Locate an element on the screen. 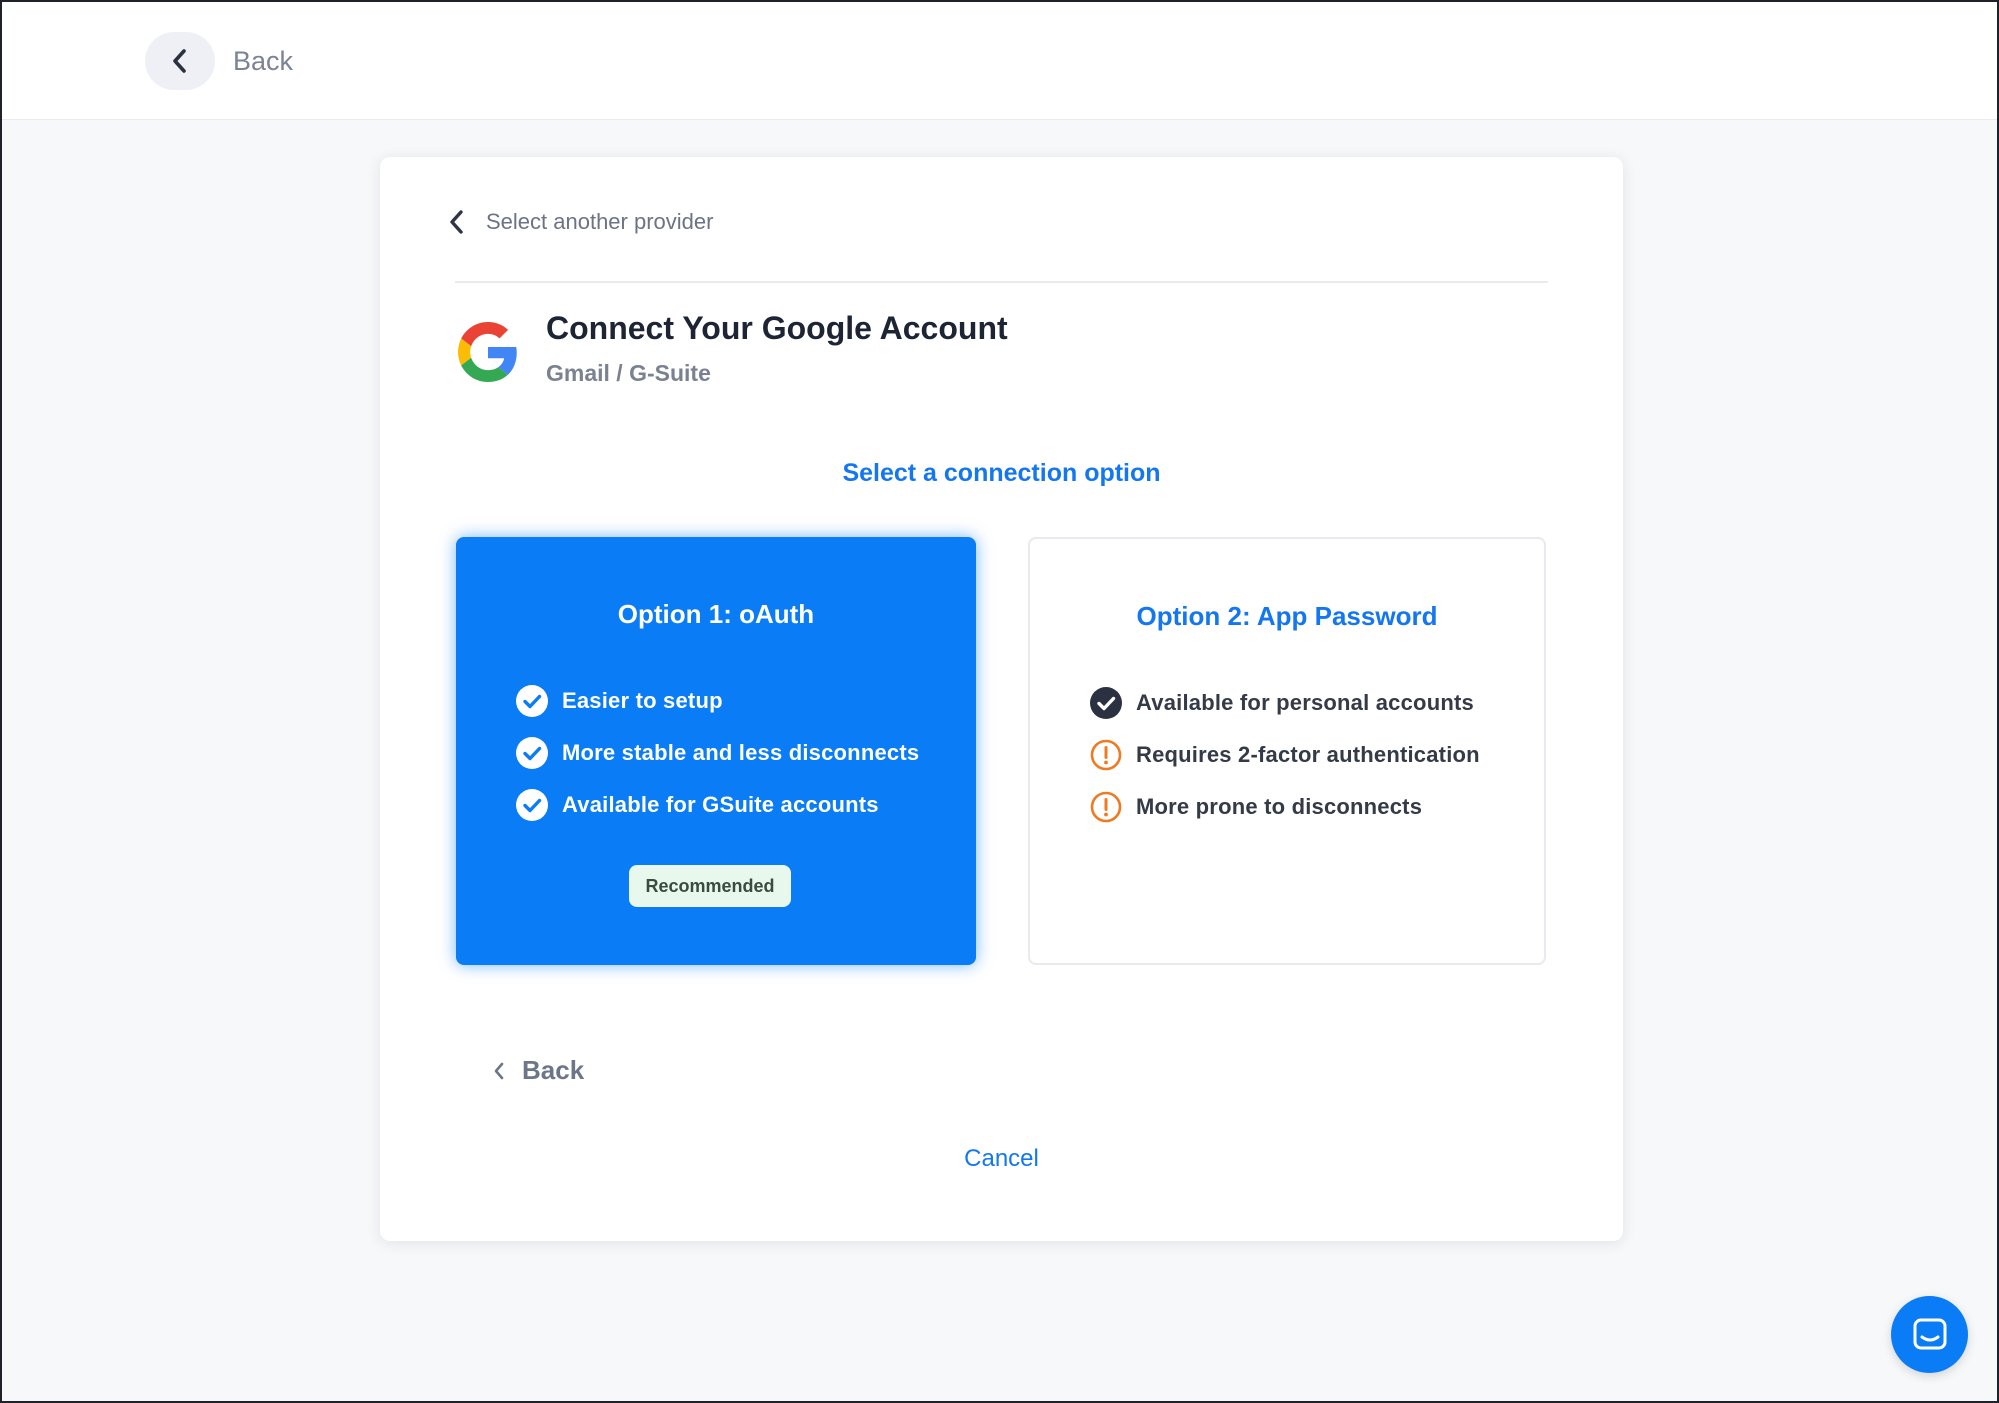 This screenshot has width=1999, height=1403. back-button-label: Back is located at coordinates (553, 1070).